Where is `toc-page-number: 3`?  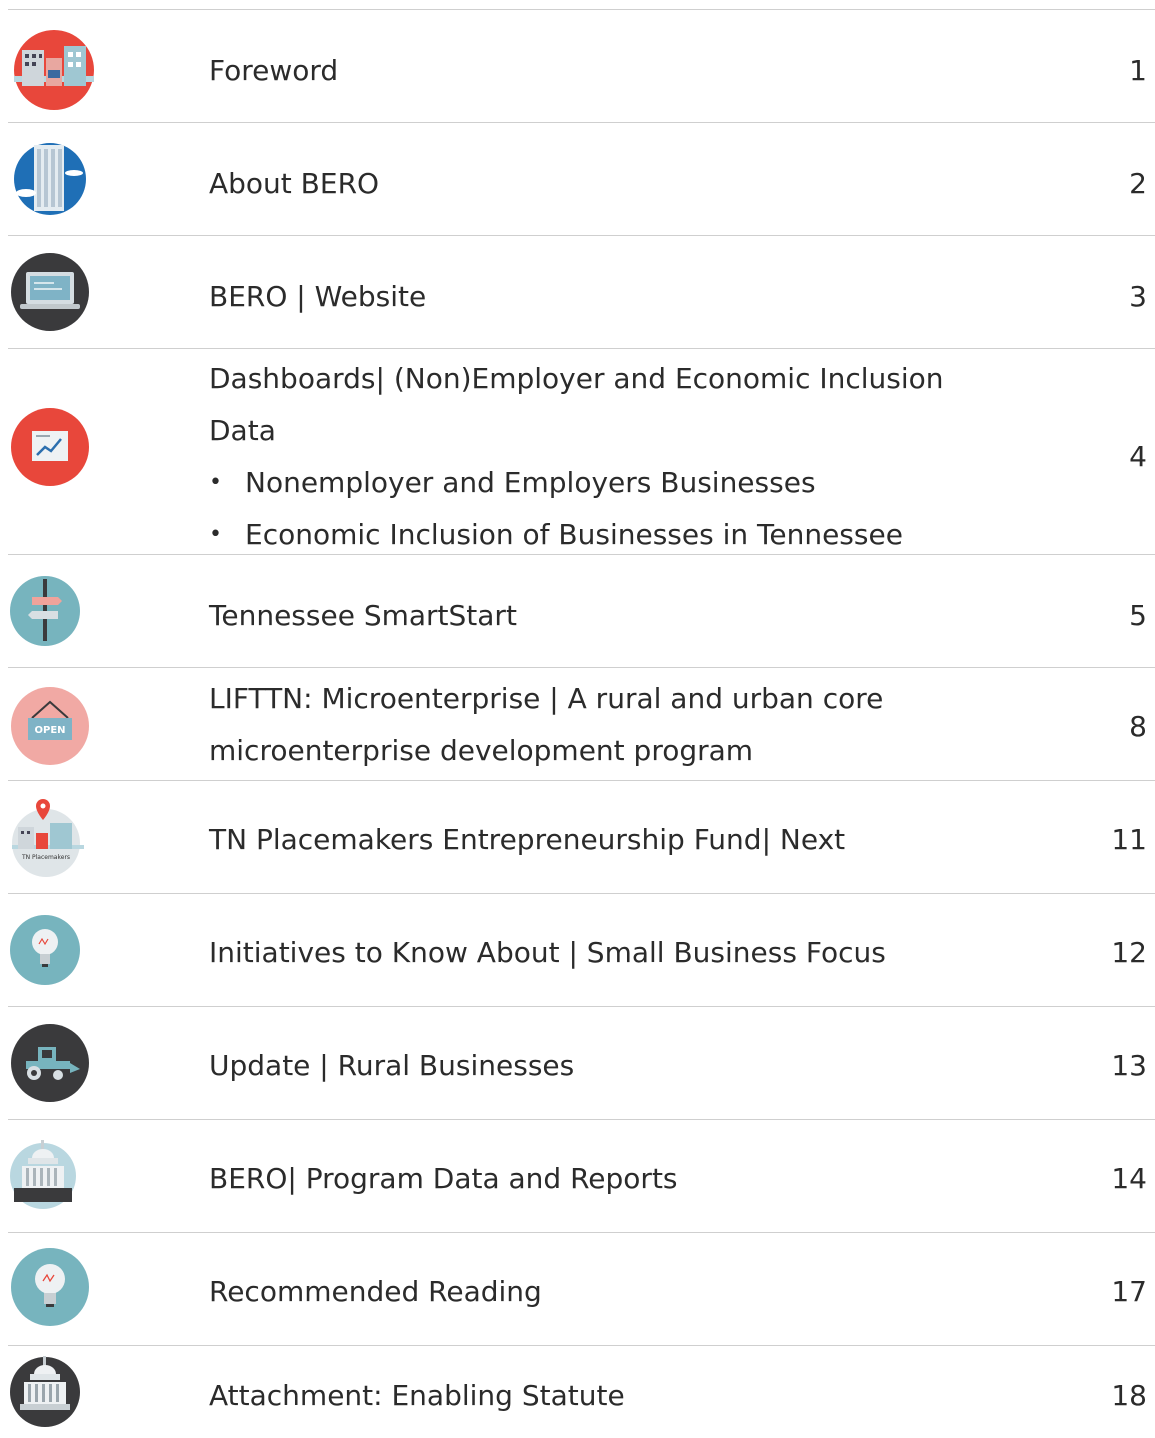
toc-page-number: 3 is located at coordinates (1138, 296).